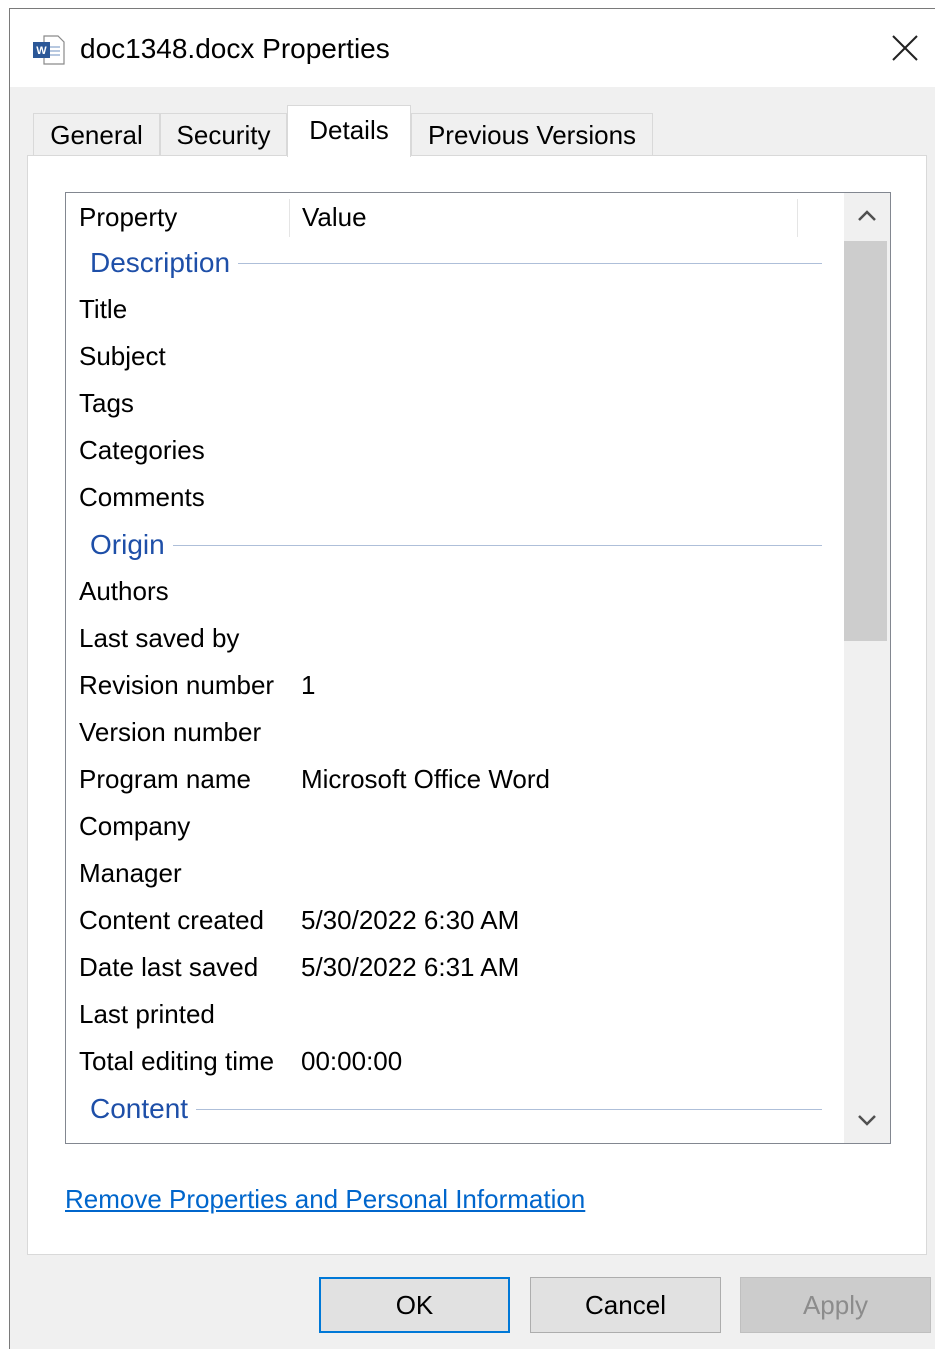  Describe the element at coordinates (235, 48) in the screenshot. I see `dialog-title: doc1348.docx Properties` at that location.